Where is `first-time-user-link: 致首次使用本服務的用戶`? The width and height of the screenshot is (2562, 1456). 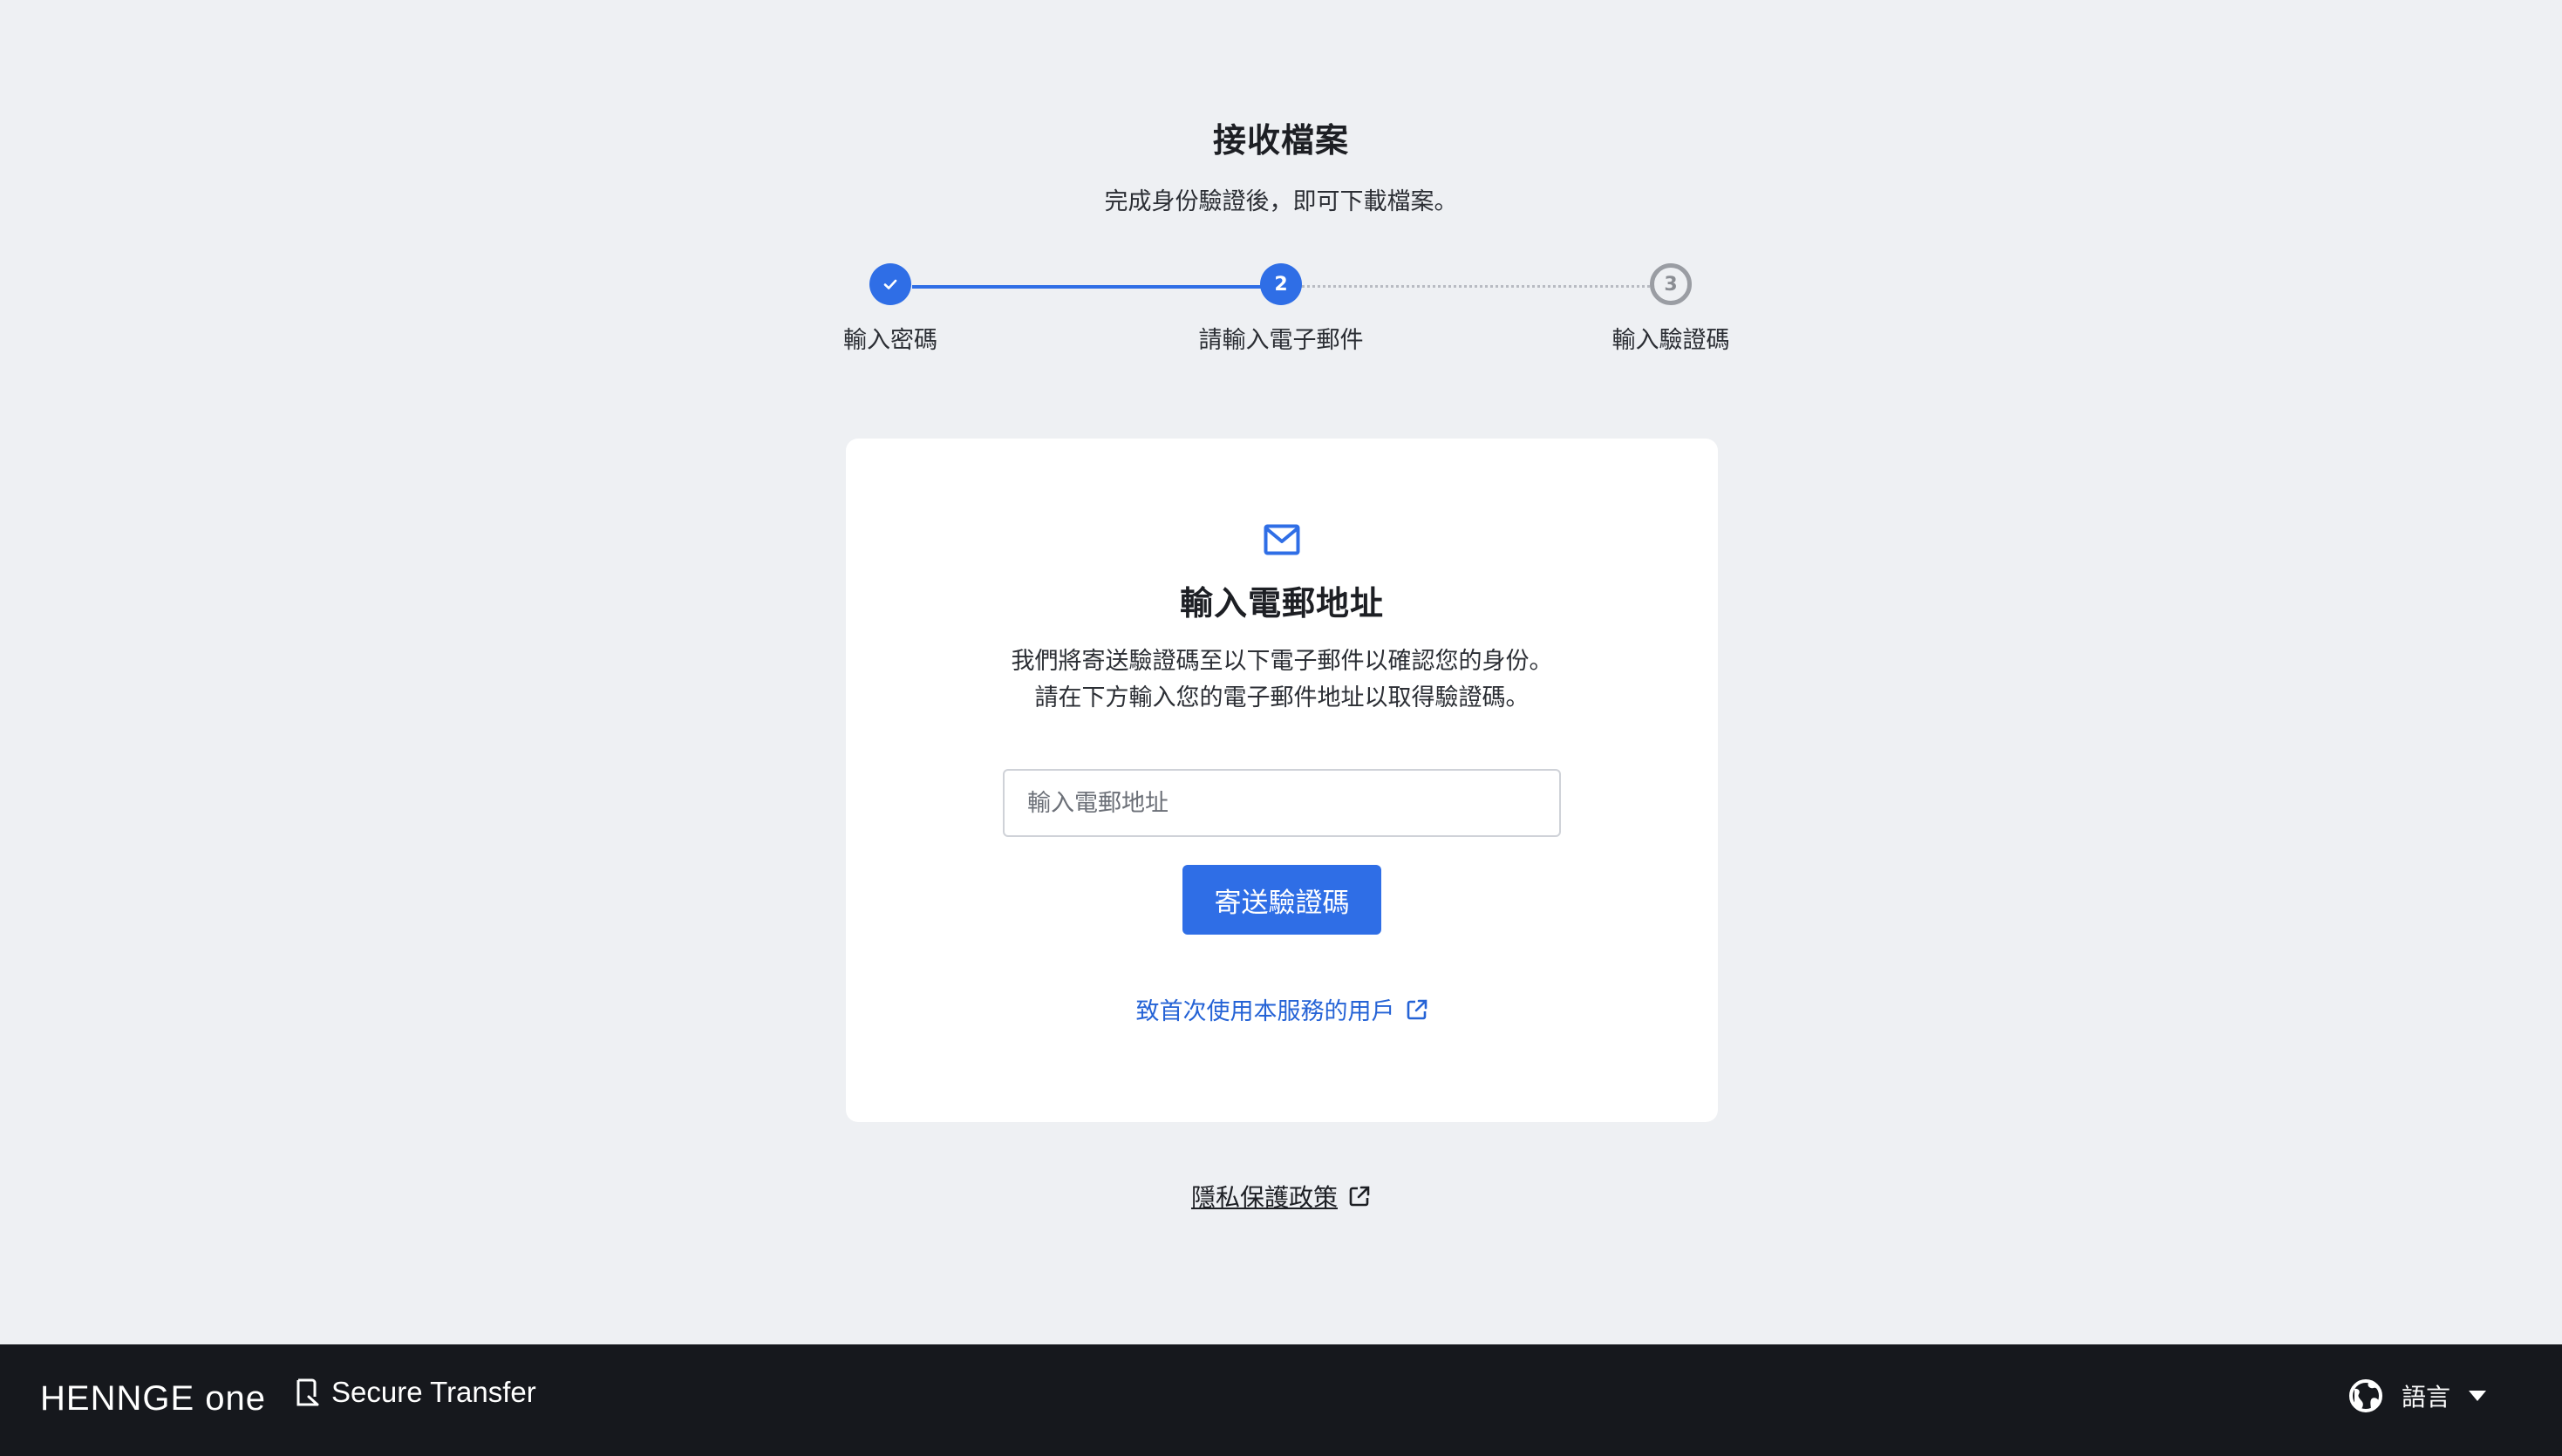 first-time-user-link: 致首次使用本服務的用戶 is located at coordinates (1282, 1009).